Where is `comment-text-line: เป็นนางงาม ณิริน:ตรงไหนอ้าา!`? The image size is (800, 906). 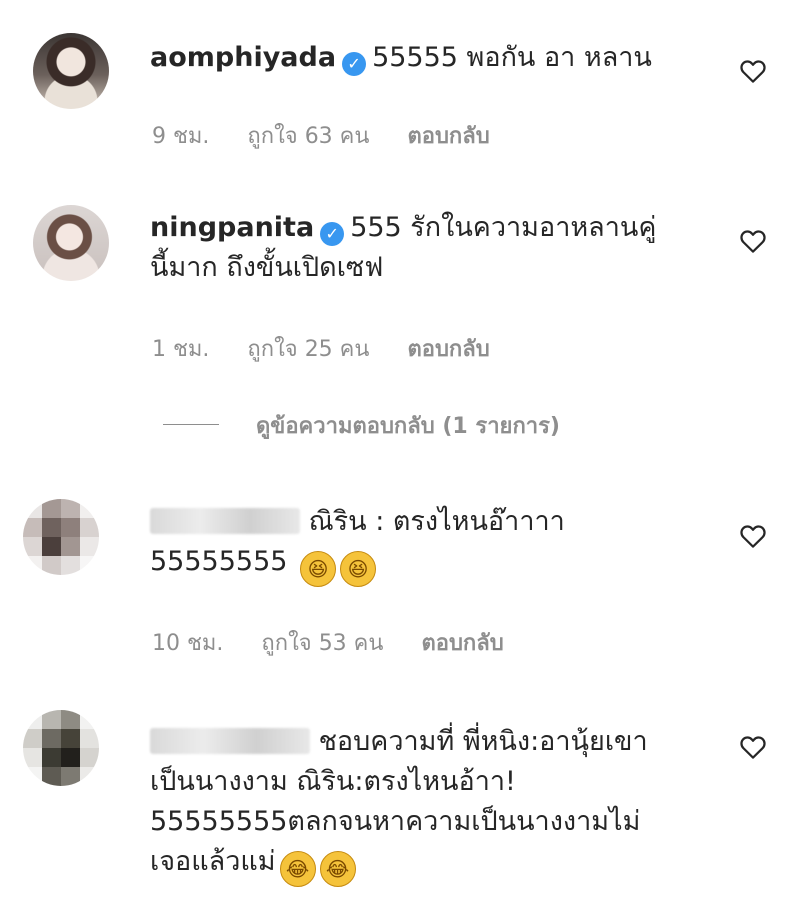
comment-text-line: เป็นนางงาม ณิริน:ตรงไหนอ้าา! is located at coordinates (333, 781).